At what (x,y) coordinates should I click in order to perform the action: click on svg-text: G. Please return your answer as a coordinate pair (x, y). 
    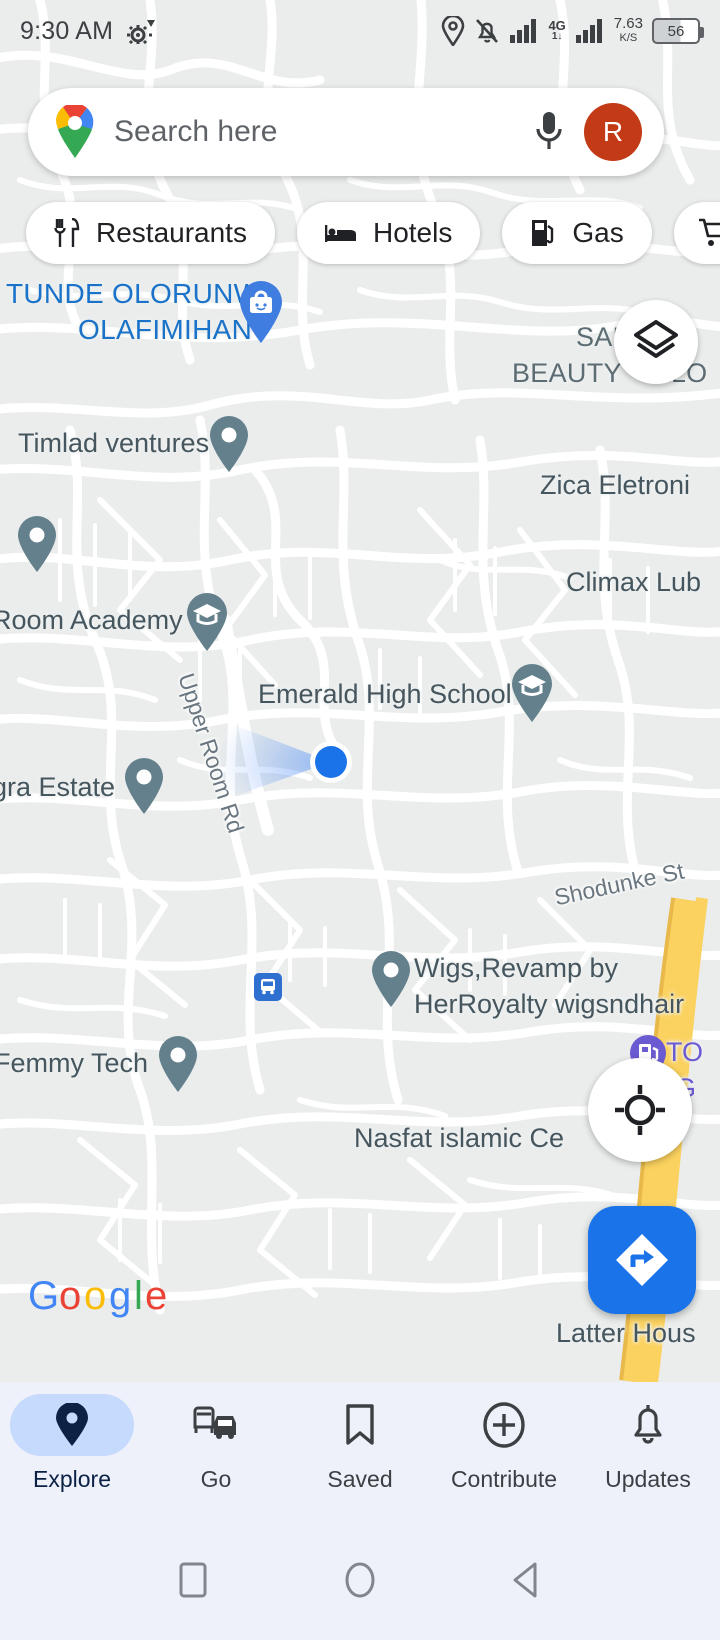
    Looking at the image, I should click on (43, 1296).